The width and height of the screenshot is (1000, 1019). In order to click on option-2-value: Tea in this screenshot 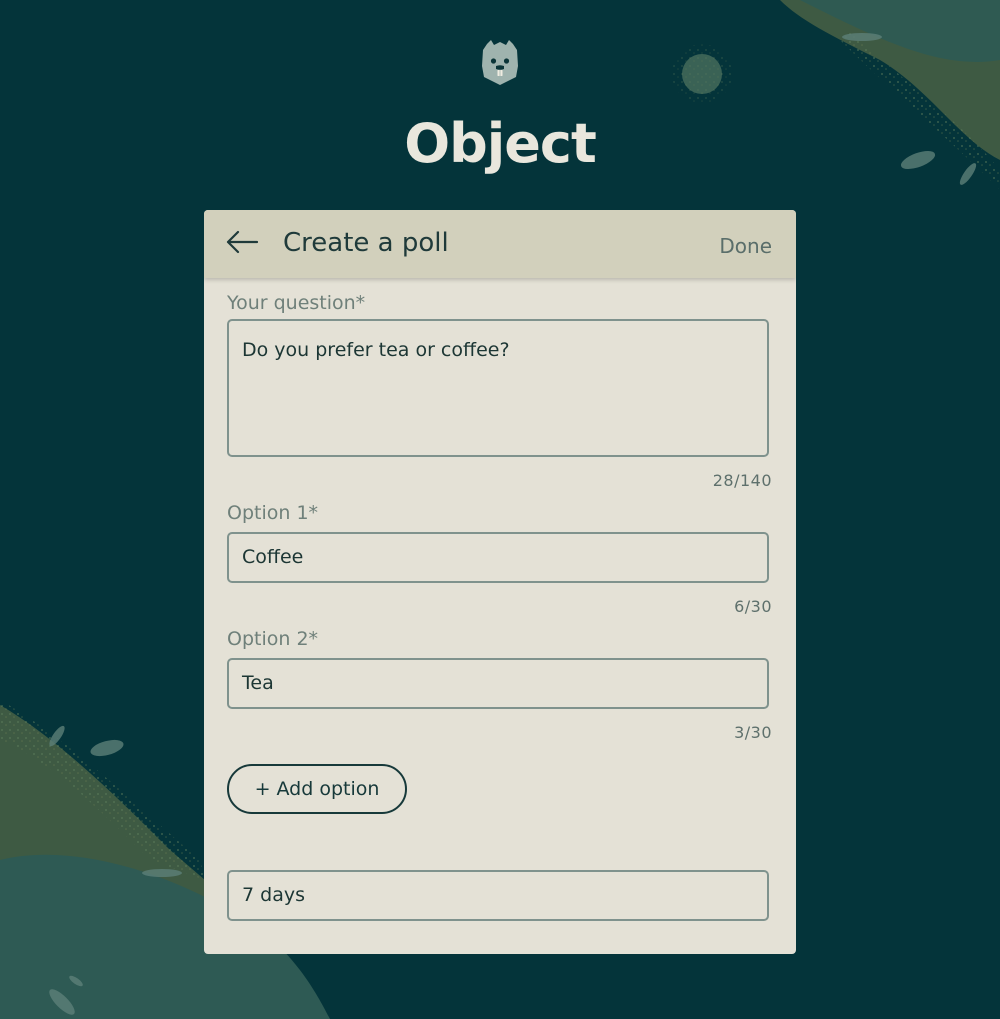, I will do `click(258, 683)`.